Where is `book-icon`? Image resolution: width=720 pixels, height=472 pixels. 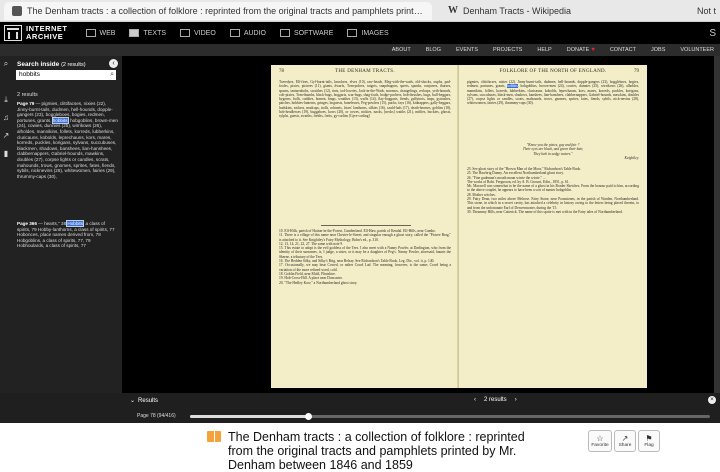
book-icon is located at coordinates (134, 33).